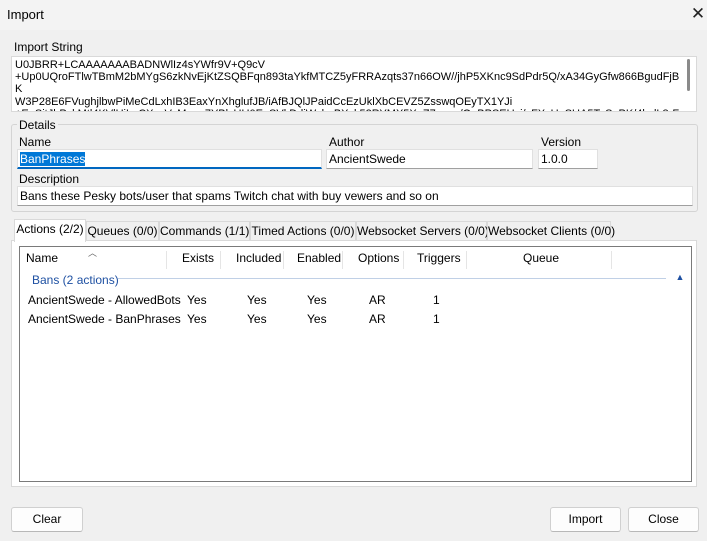 This screenshot has width=707, height=541. What do you see at coordinates (104, 319) in the screenshot?
I see `action-name: AncientSwede - BanPhrases` at bounding box center [104, 319].